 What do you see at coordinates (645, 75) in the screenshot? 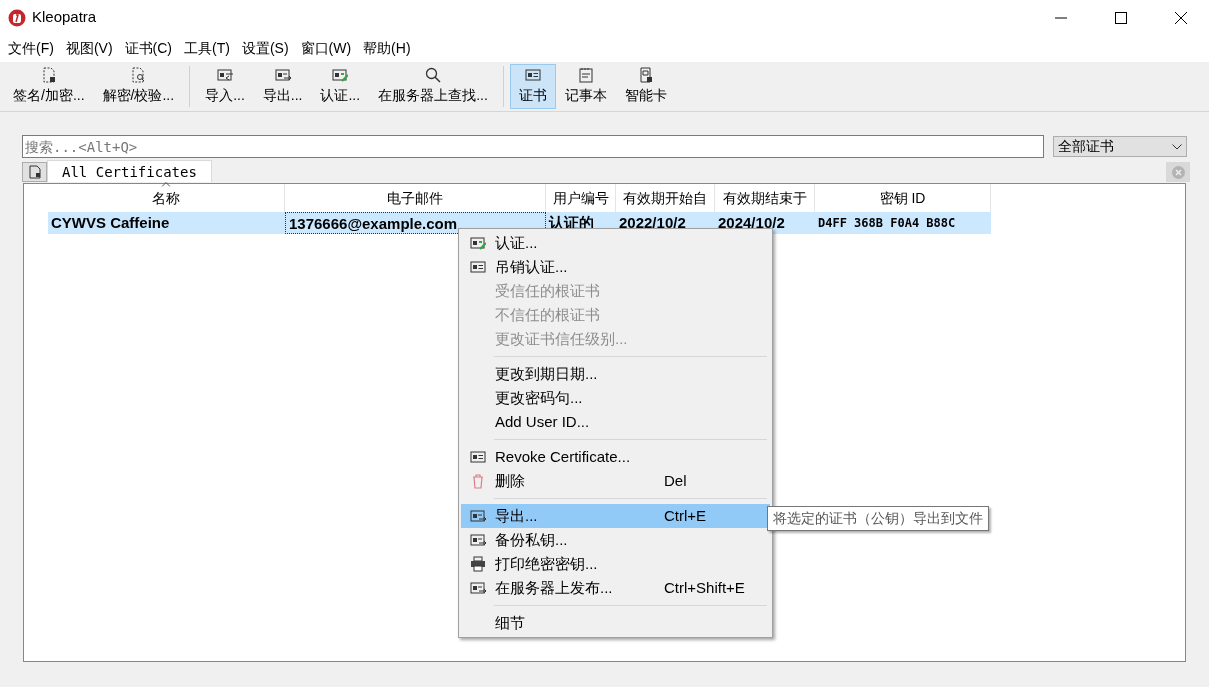
I see `smartcard-icon` at bounding box center [645, 75].